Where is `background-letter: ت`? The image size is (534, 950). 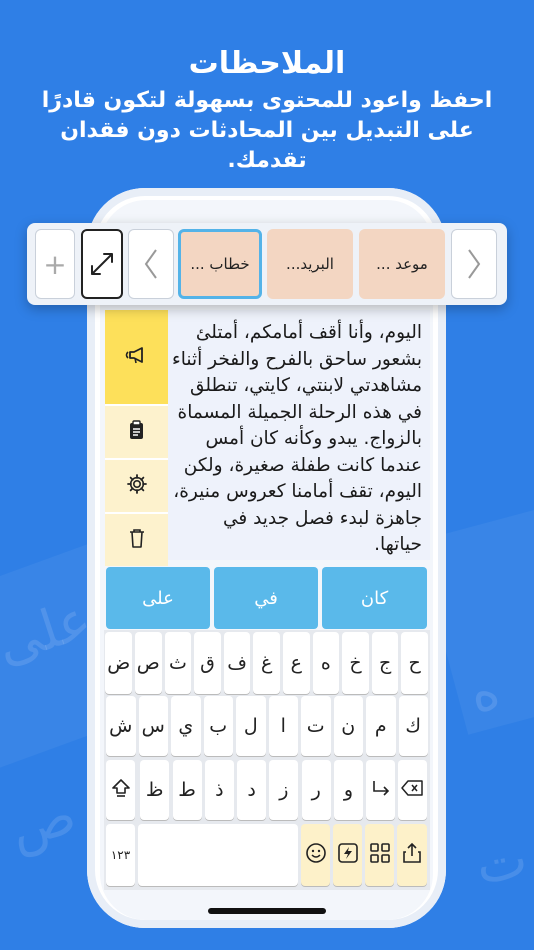 background-letter: ت is located at coordinates (501, 861).